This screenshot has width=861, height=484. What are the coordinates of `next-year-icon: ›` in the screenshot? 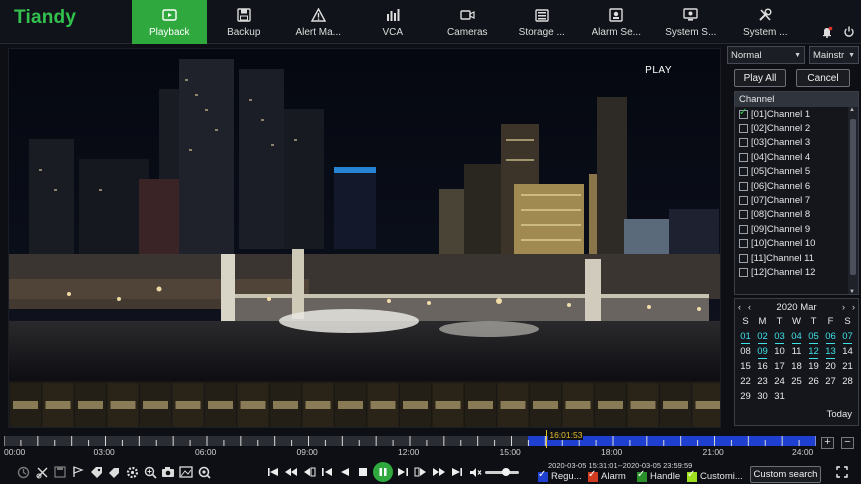 It's located at (853, 307).